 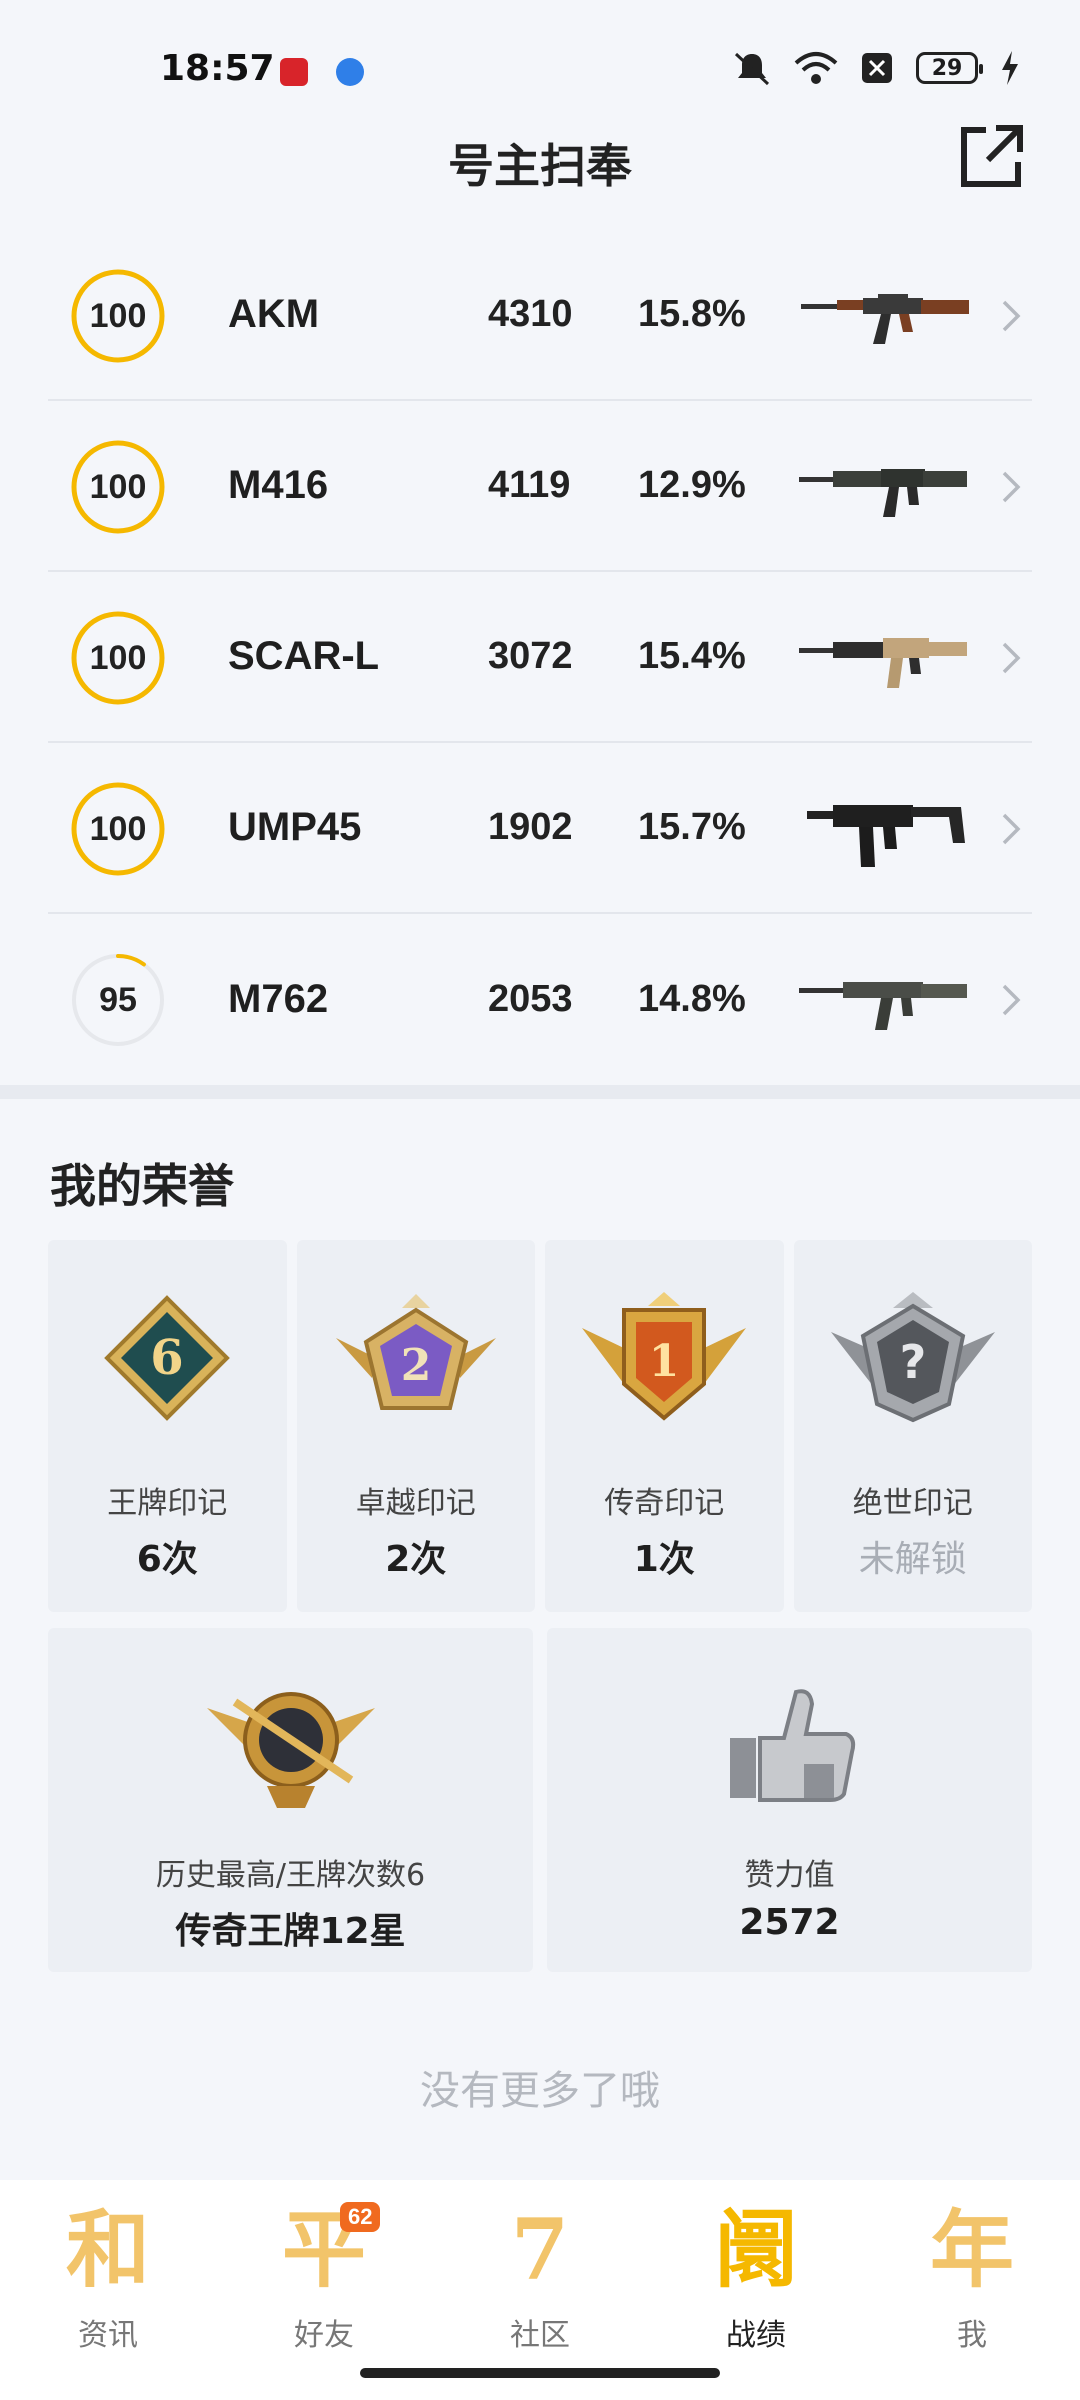 What do you see at coordinates (1010, 68) in the screenshot?
I see `charging-icon` at bounding box center [1010, 68].